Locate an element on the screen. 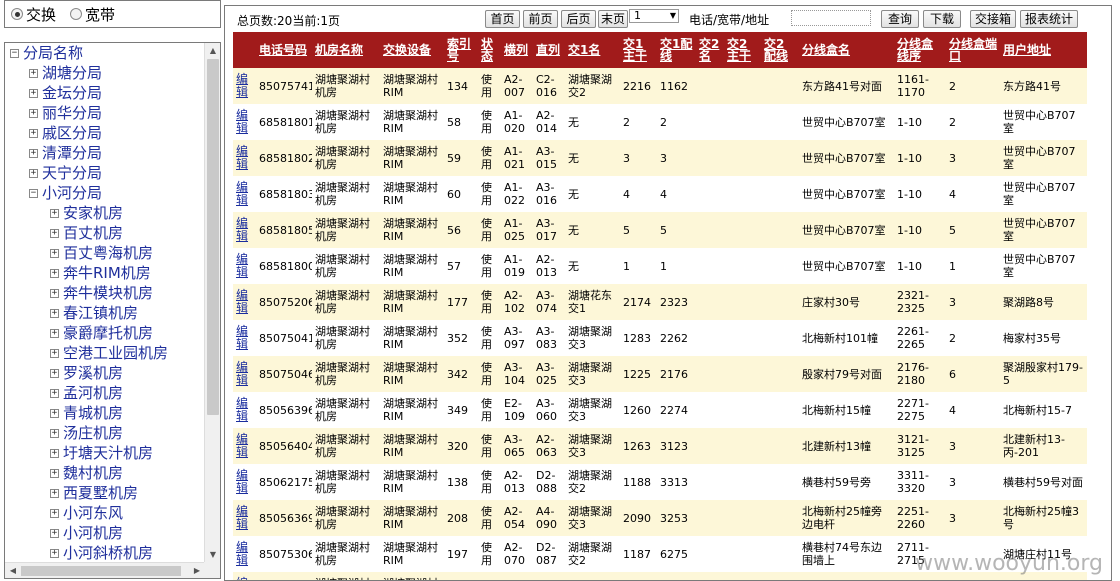  tree-room: + 孟河机房 is located at coordinates (105, 393).